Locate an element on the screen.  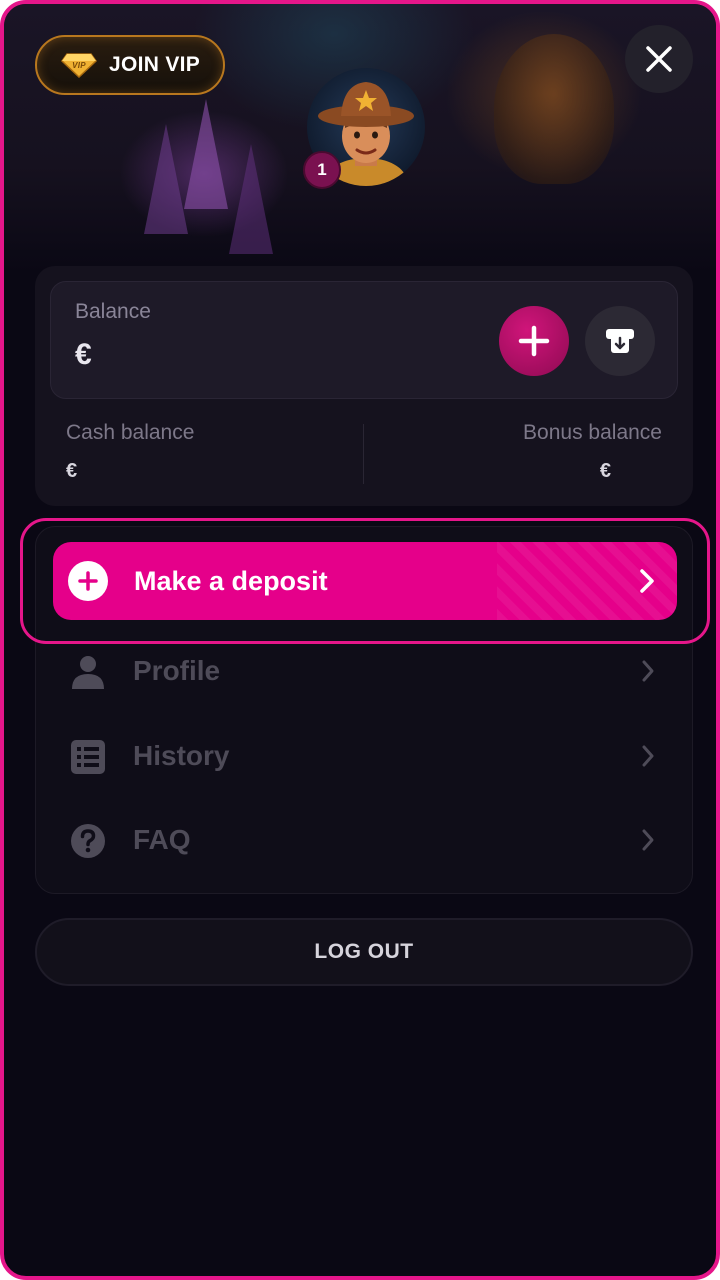
withdraw-icon is located at coordinates (620, 341).